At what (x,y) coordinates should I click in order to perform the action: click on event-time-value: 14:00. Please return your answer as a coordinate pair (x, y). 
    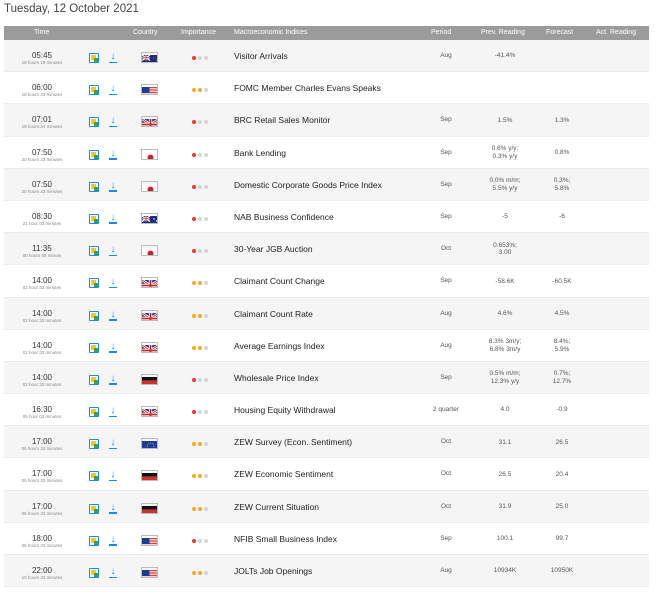
    Looking at the image, I should click on (42, 281).